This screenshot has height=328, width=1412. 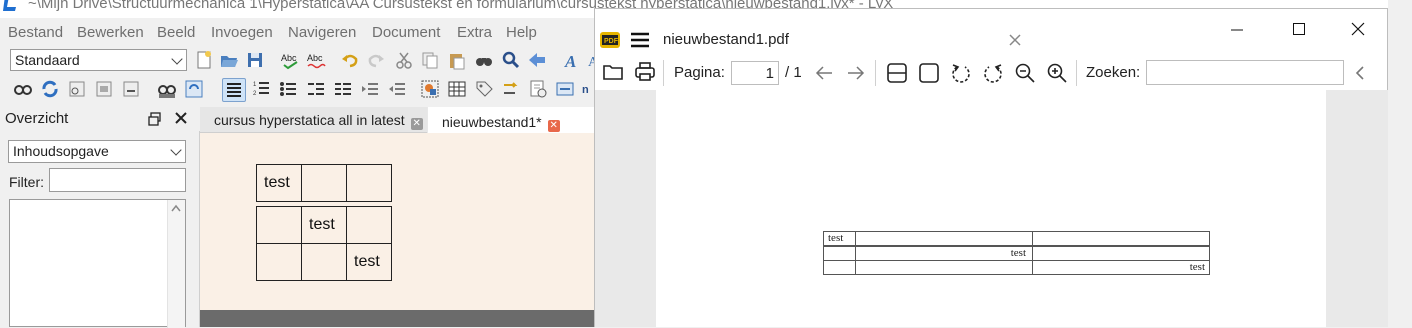 What do you see at coordinates (474, 32) in the screenshot?
I see `menu-extra: Extra` at bounding box center [474, 32].